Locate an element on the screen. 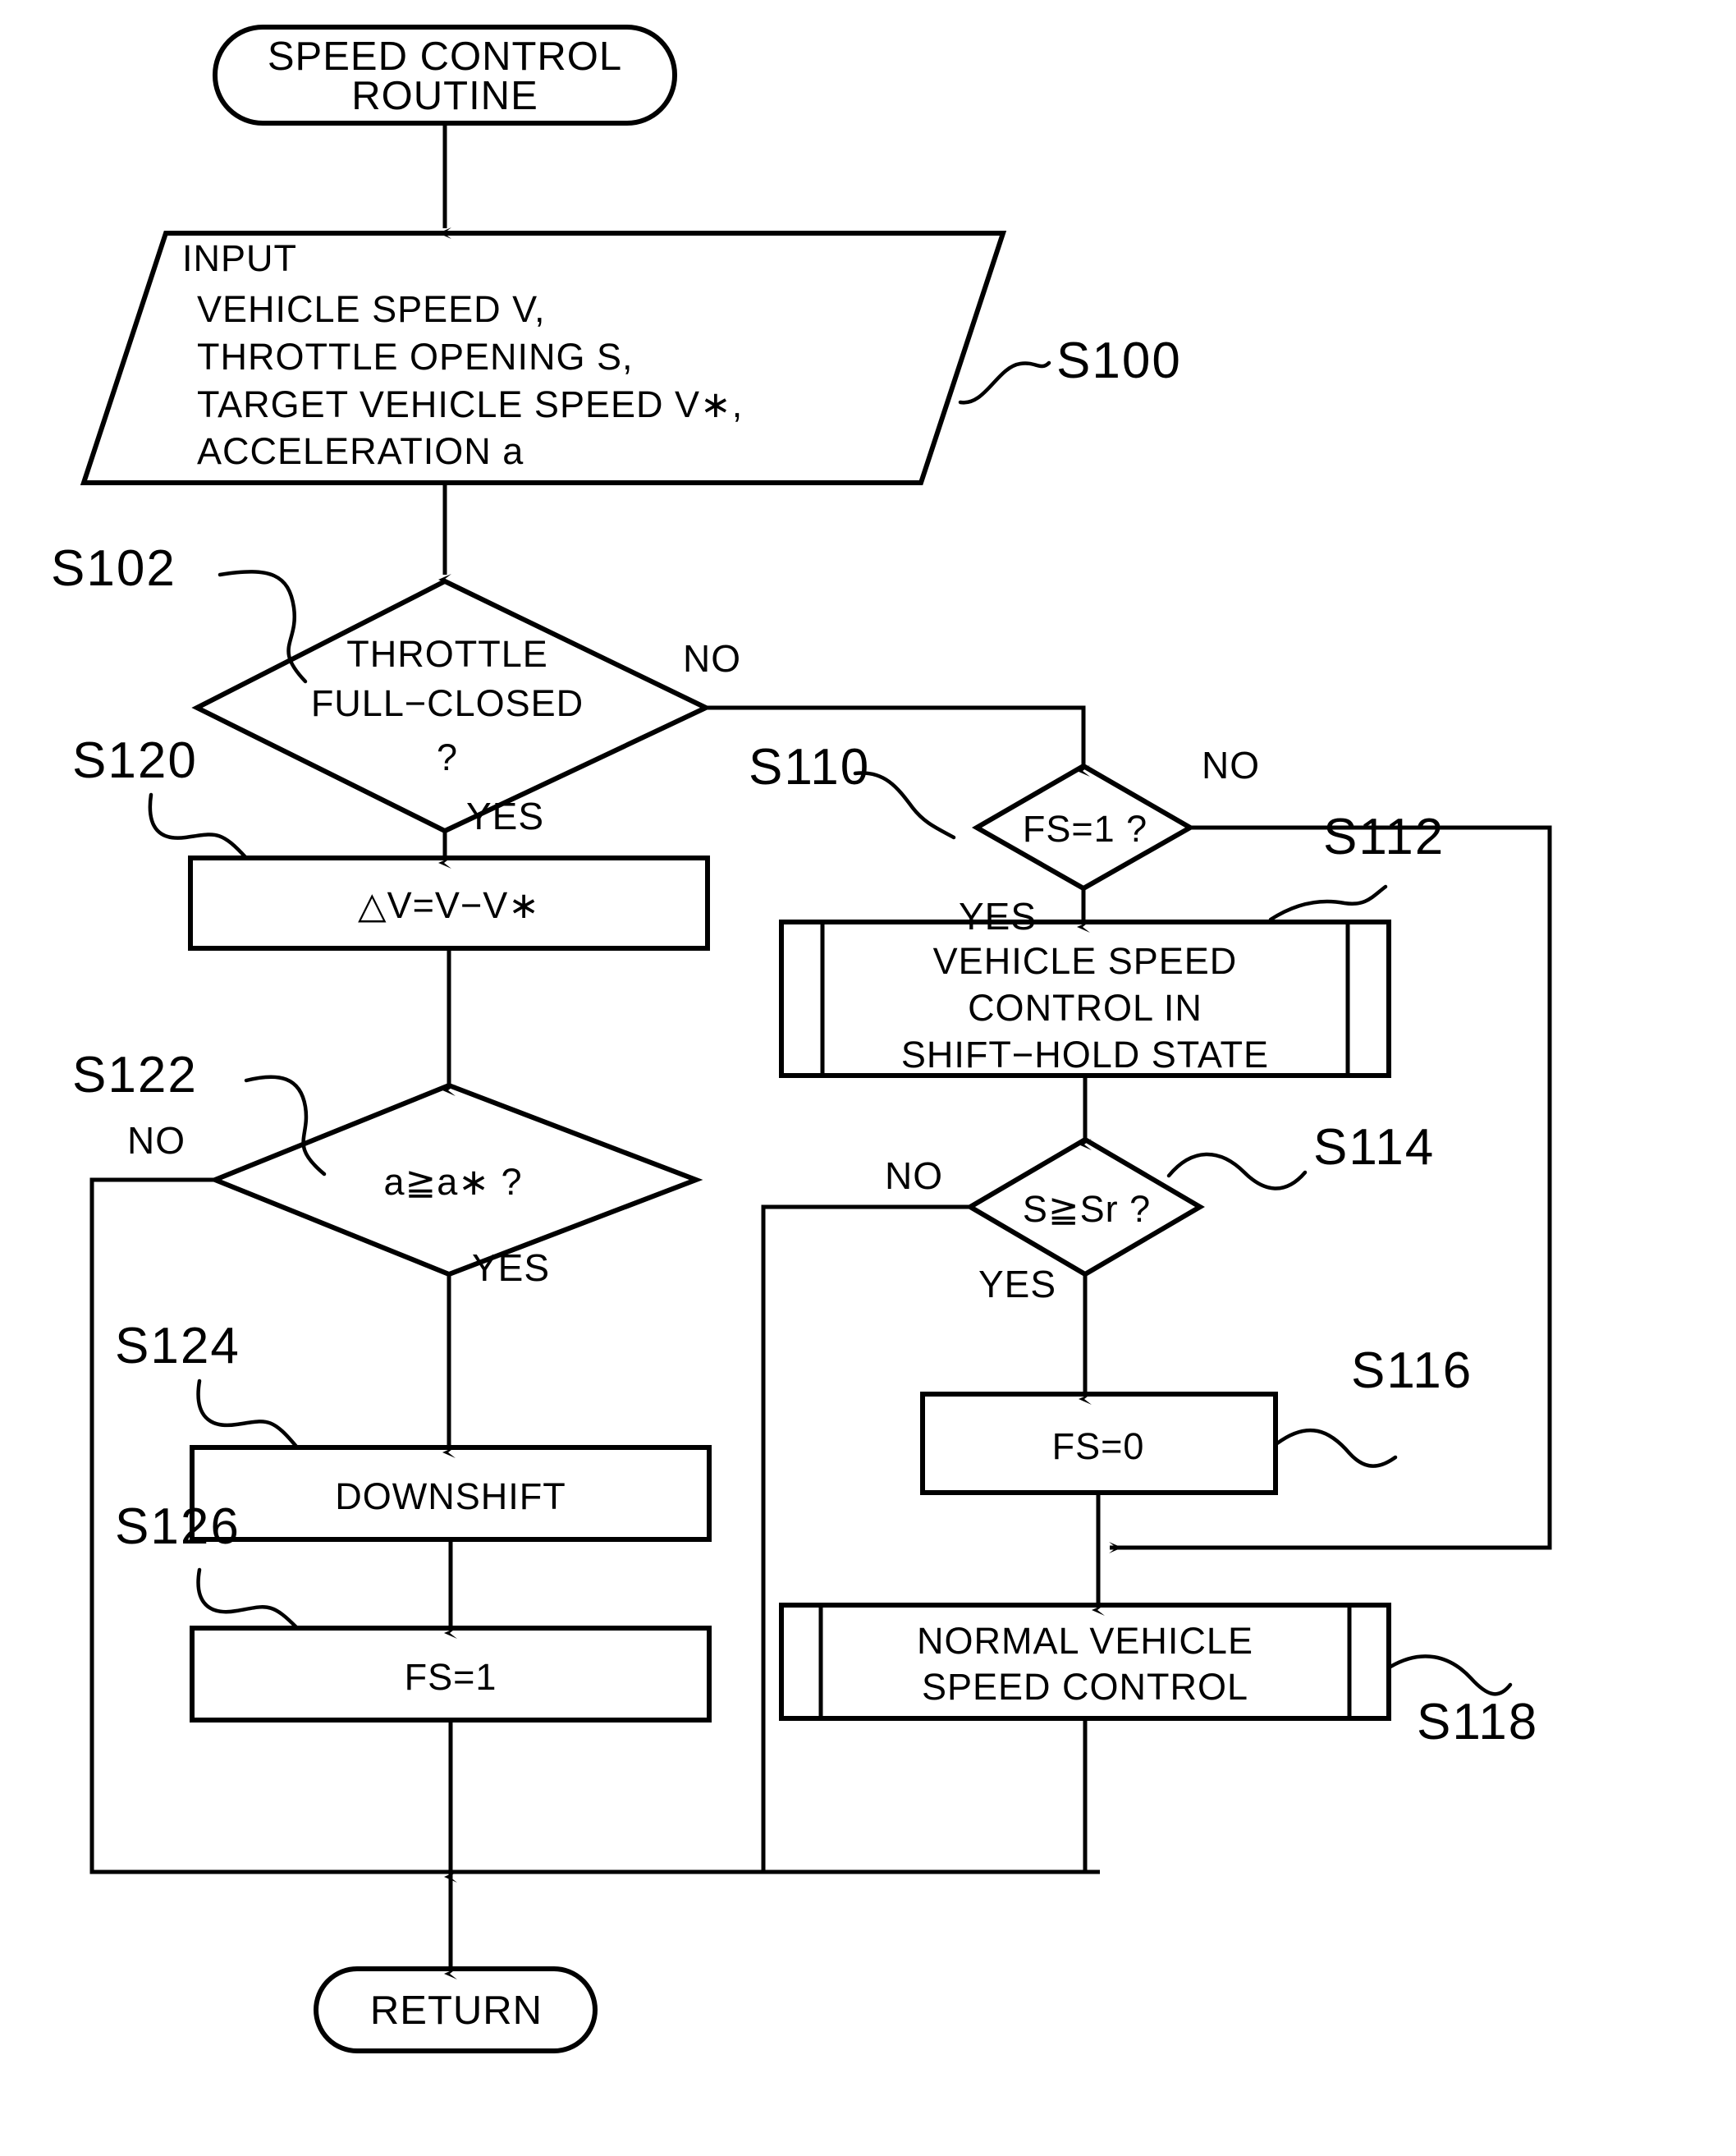  node-s102-line2: FULL−CLOSED is located at coordinates (447, 703).